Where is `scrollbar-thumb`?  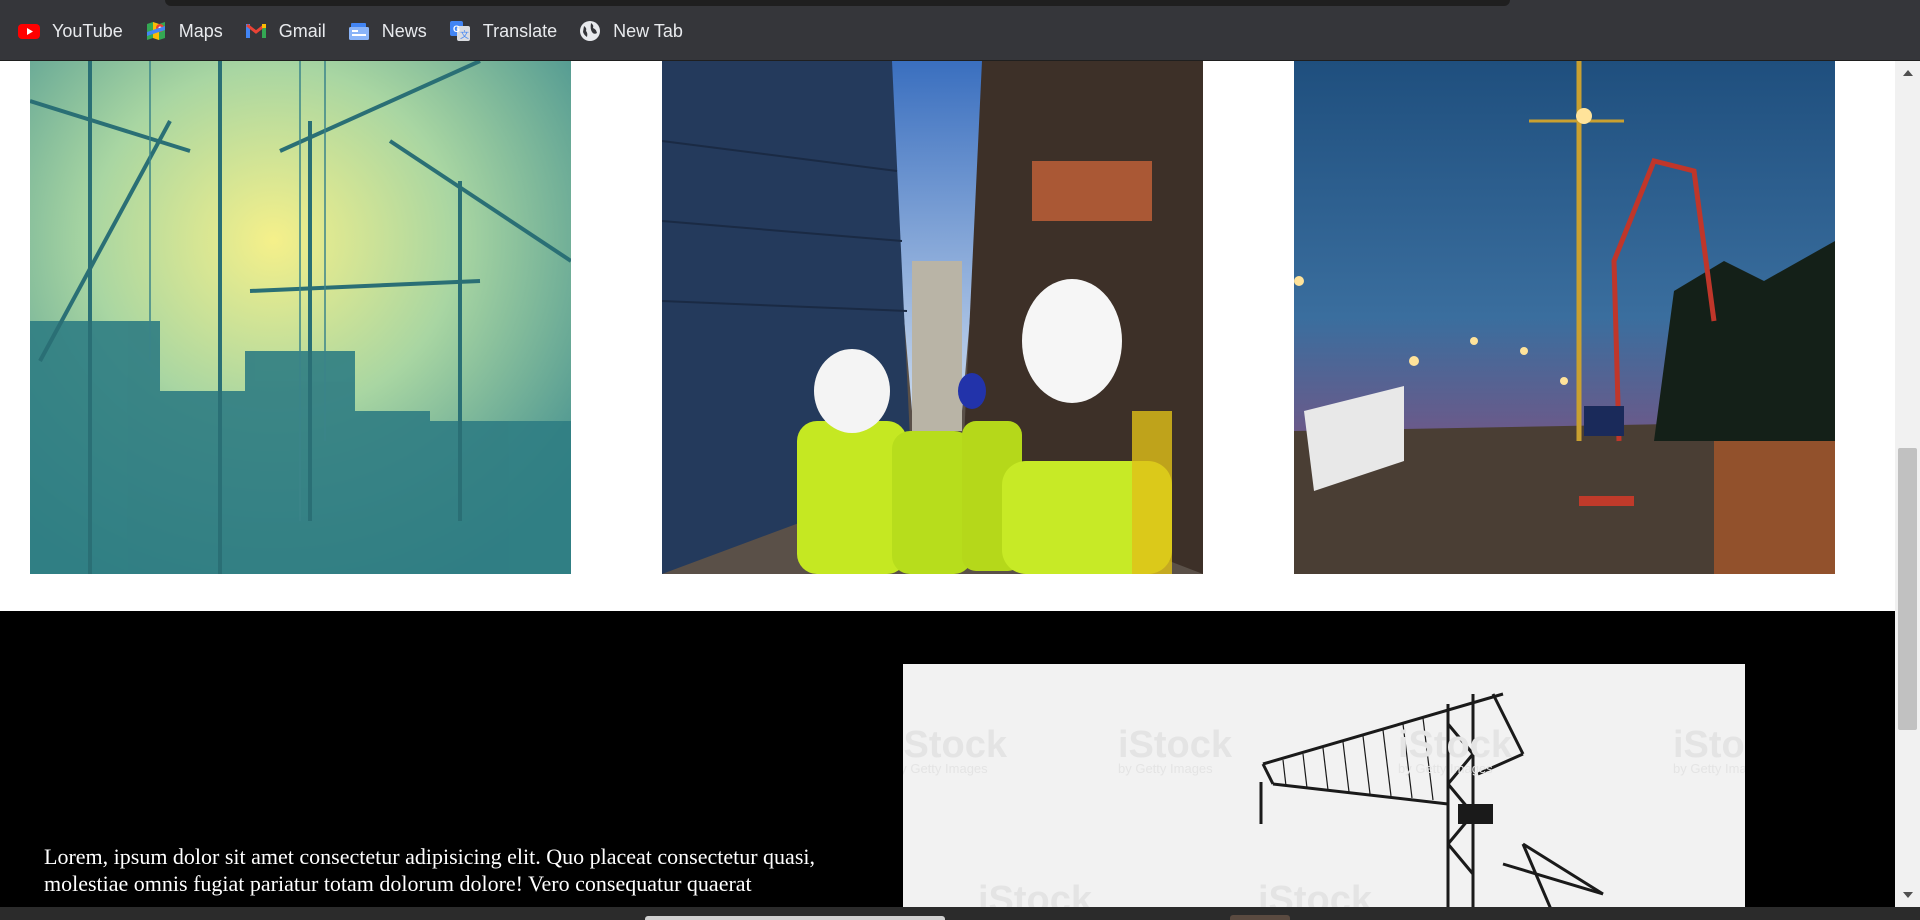 scrollbar-thumb is located at coordinates (1907, 589).